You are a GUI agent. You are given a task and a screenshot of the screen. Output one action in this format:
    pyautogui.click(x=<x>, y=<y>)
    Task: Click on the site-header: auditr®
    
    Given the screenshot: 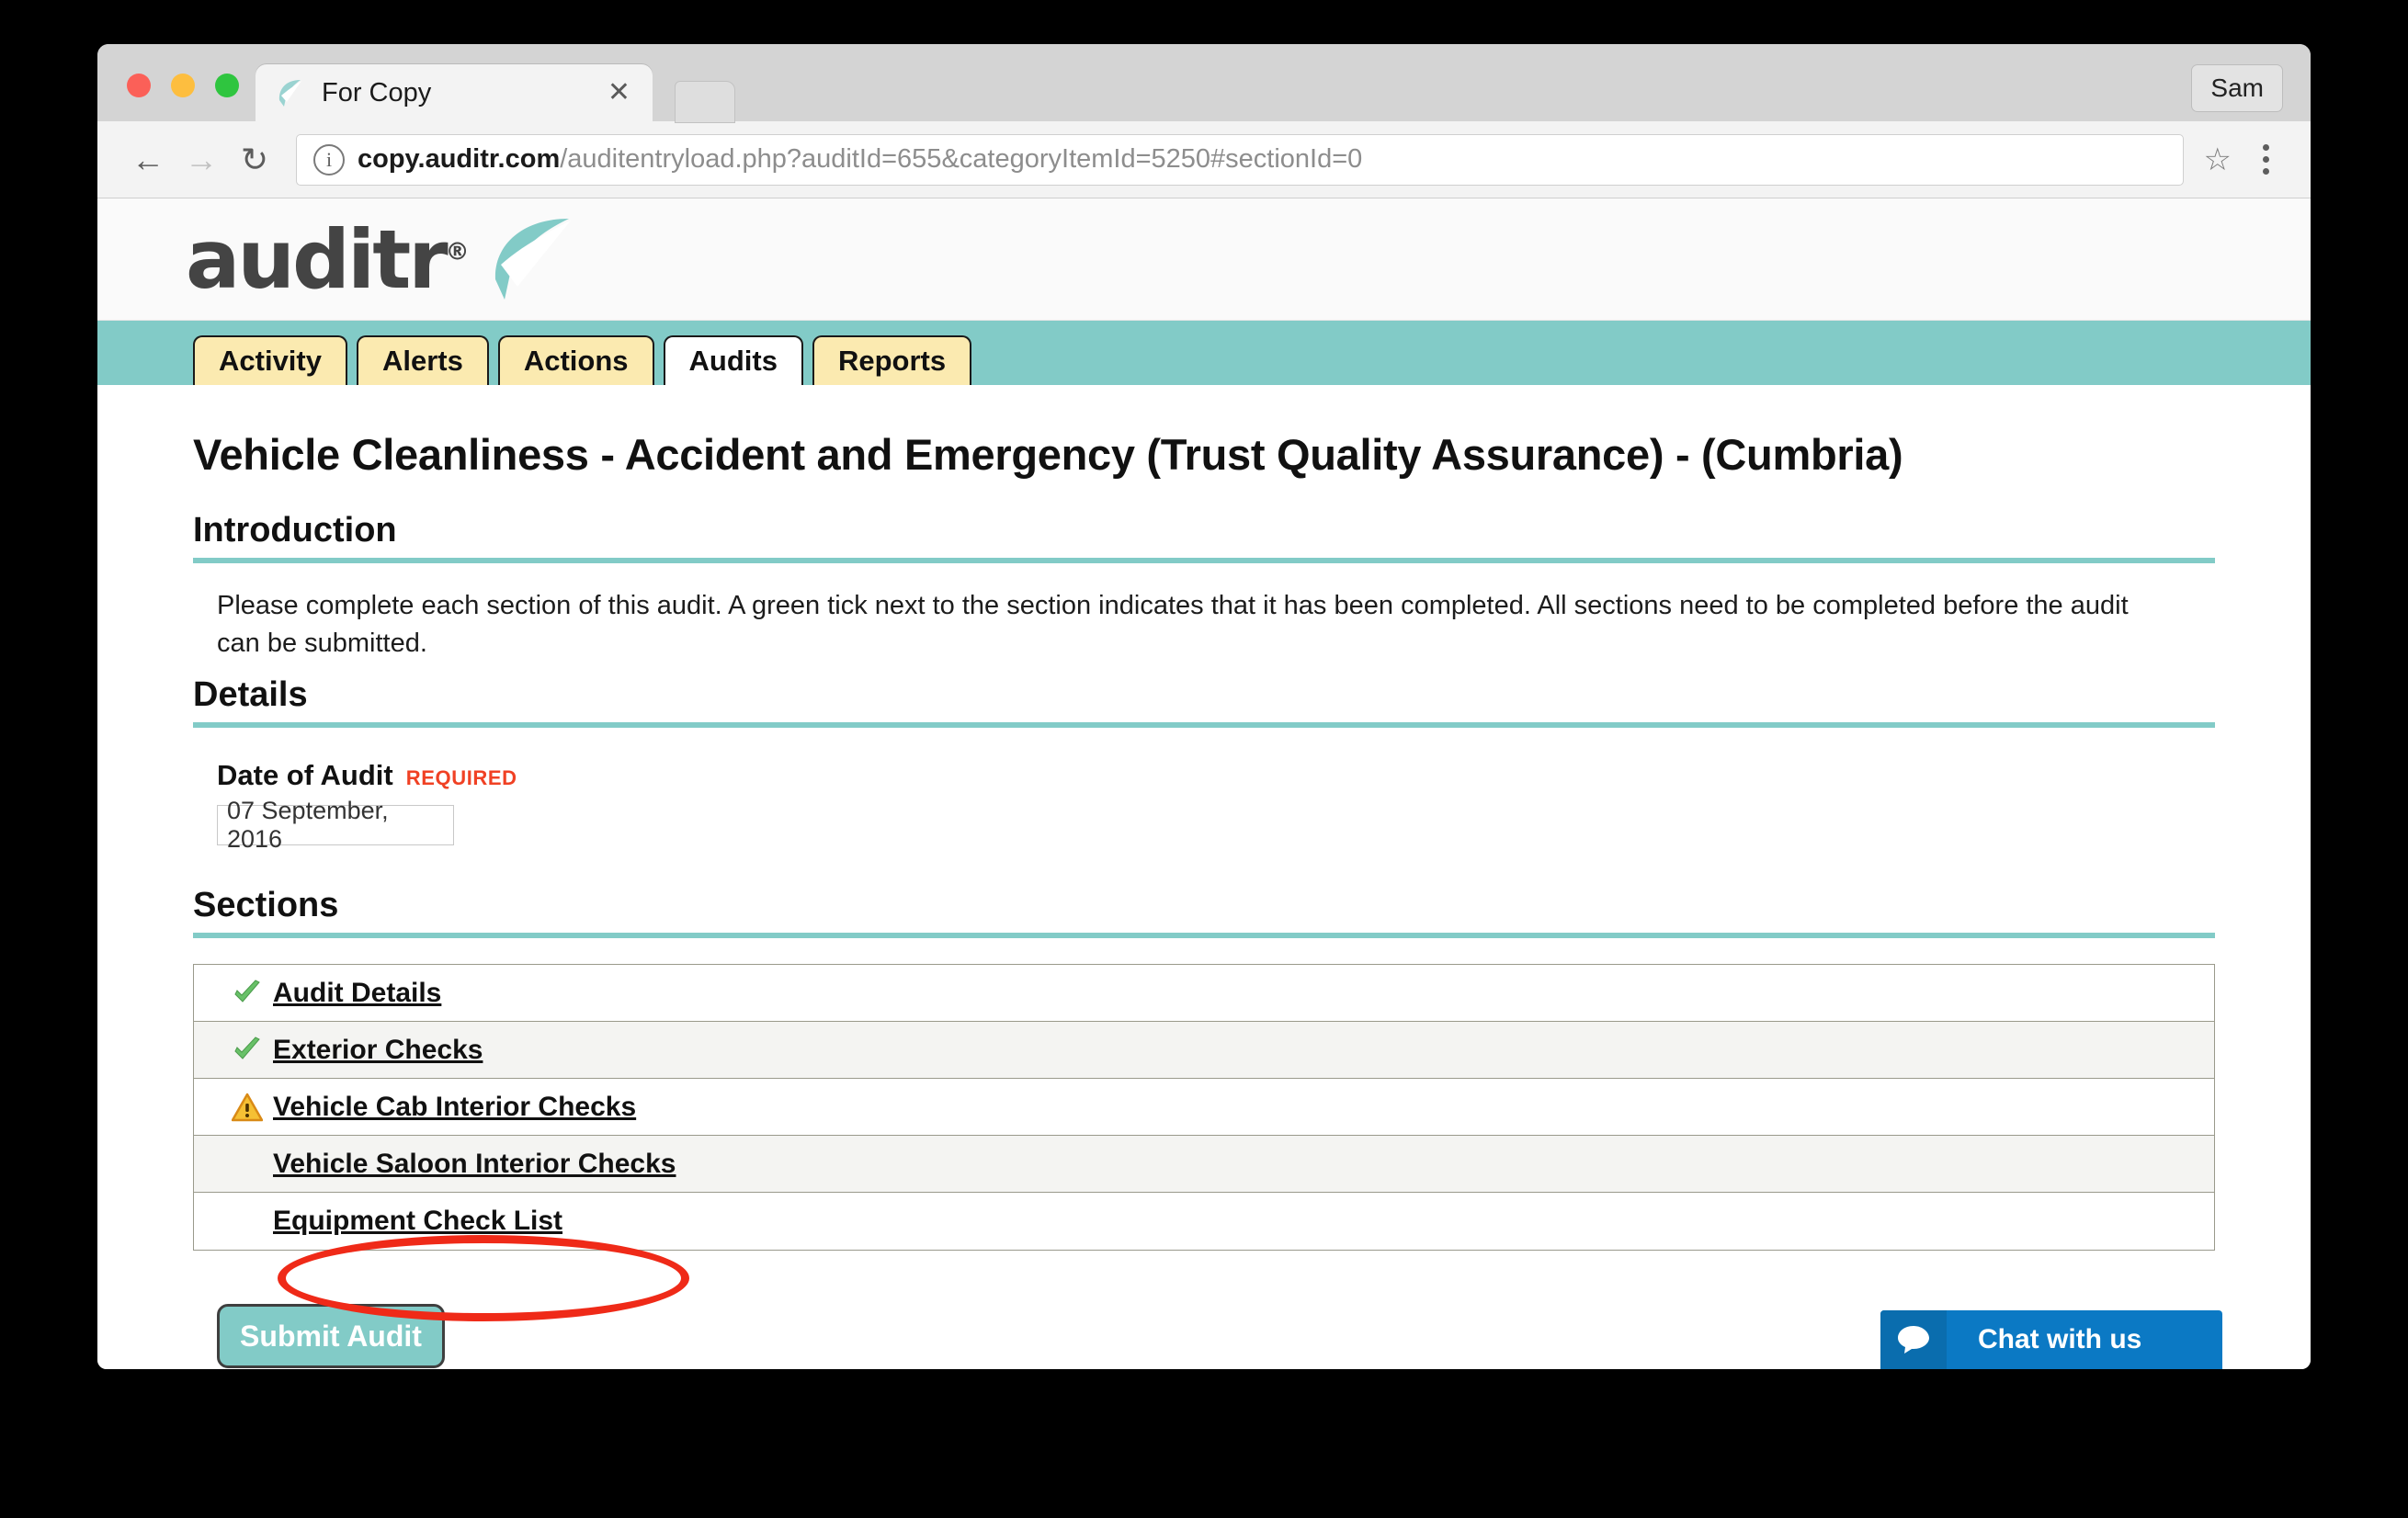 What is the action you would take?
    pyautogui.click(x=1204, y=259)
    